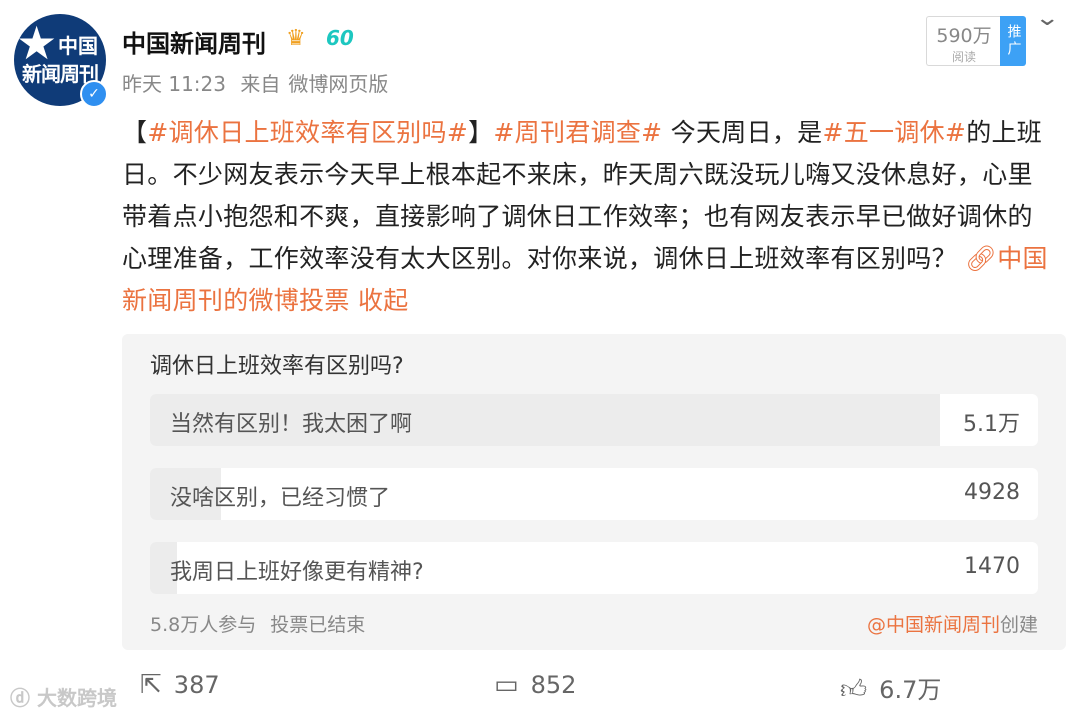  What do you see at coordinates (742, 132) in the screenshot?
I see `post-body-text: 今天周日，是` at bounding box center [742, 132].